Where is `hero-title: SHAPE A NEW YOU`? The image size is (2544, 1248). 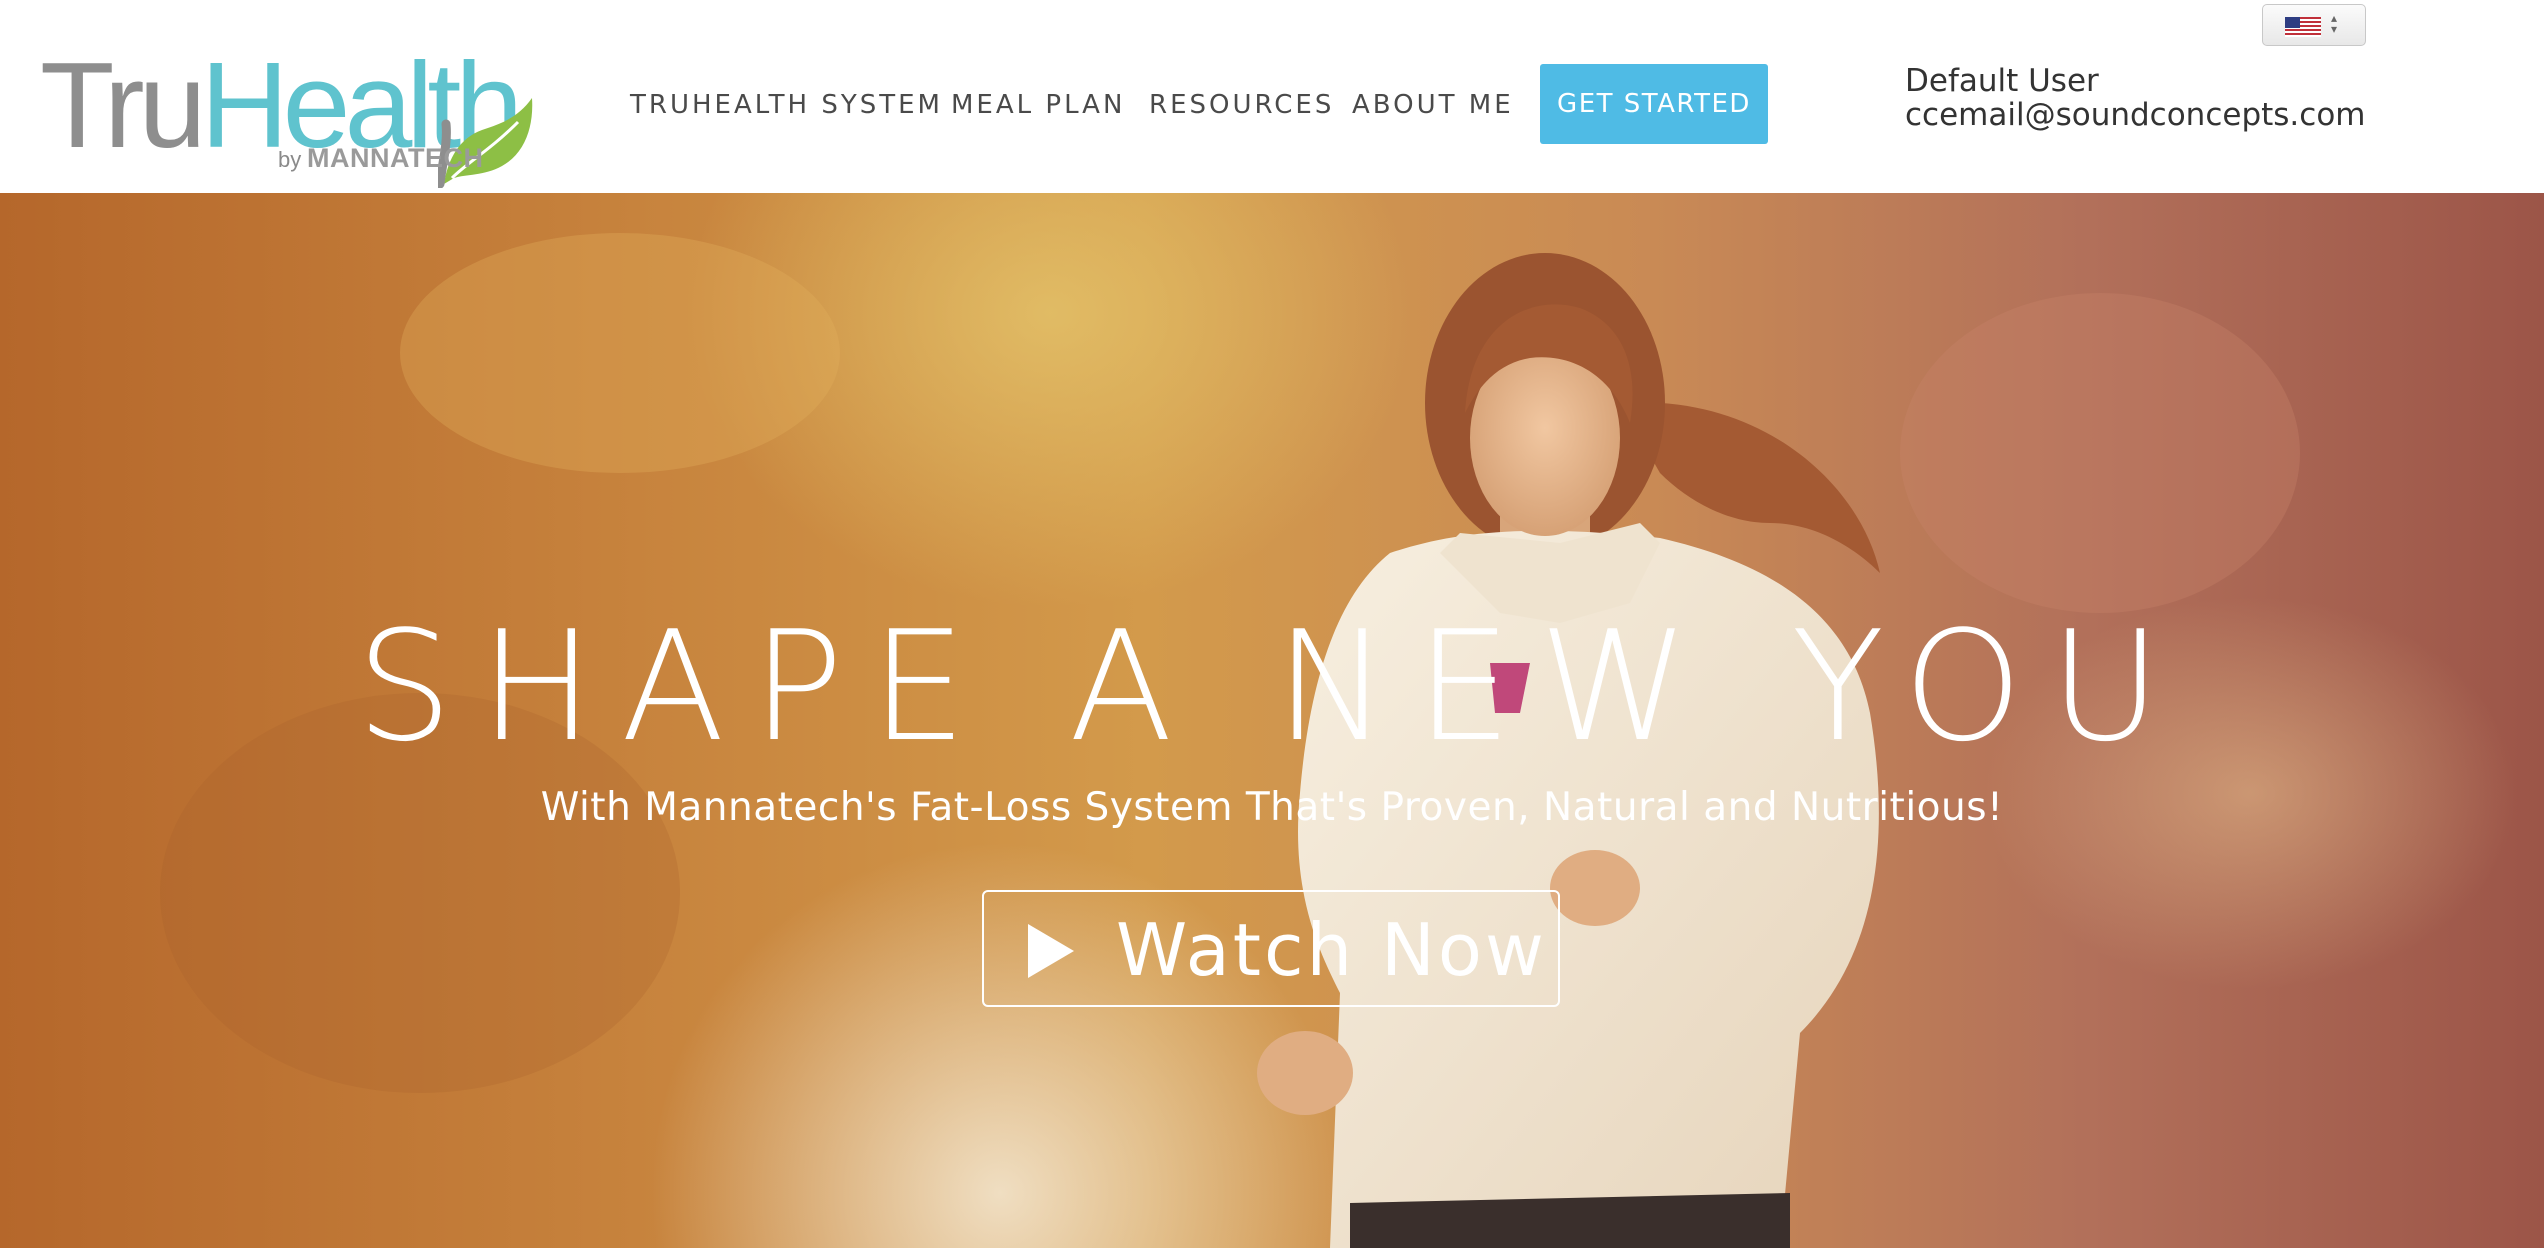 hero-title: SHAPE A NEW YOU is located at coordinates (1272, 686).